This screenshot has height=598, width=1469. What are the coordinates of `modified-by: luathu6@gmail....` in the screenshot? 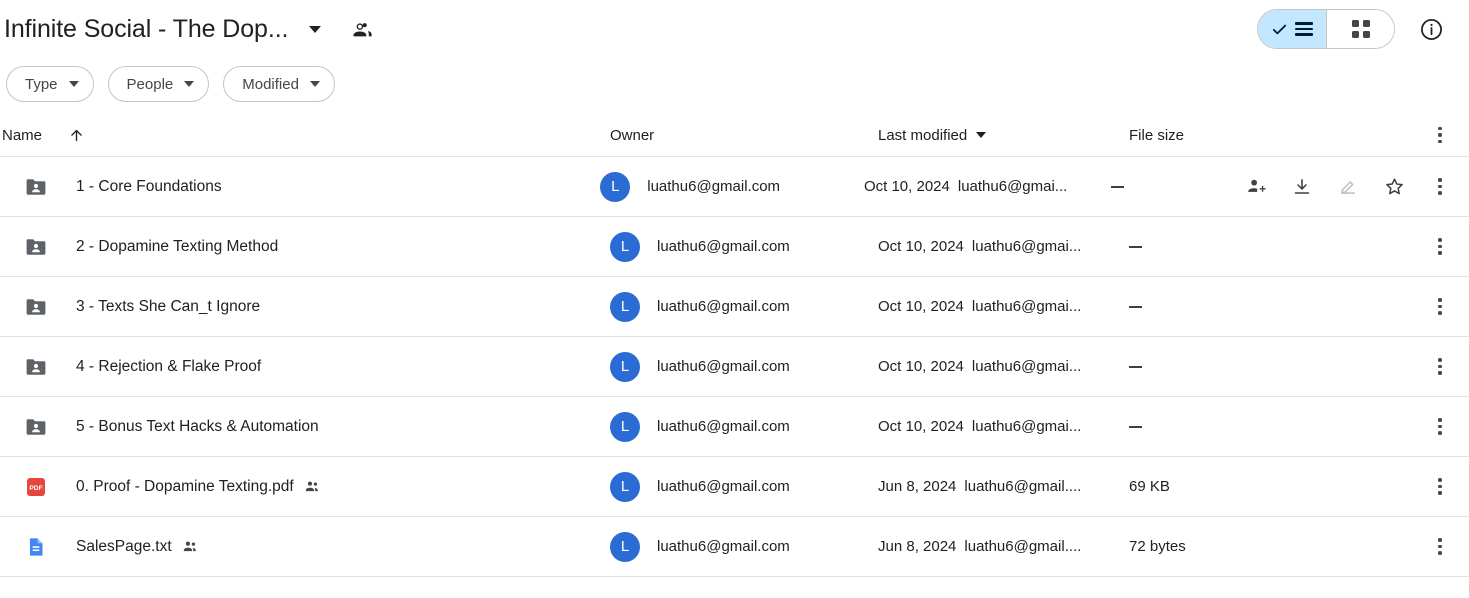 It's located at (1023, 486).